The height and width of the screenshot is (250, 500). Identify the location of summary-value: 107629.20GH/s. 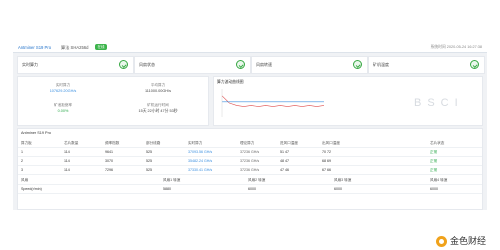
(63, 91).